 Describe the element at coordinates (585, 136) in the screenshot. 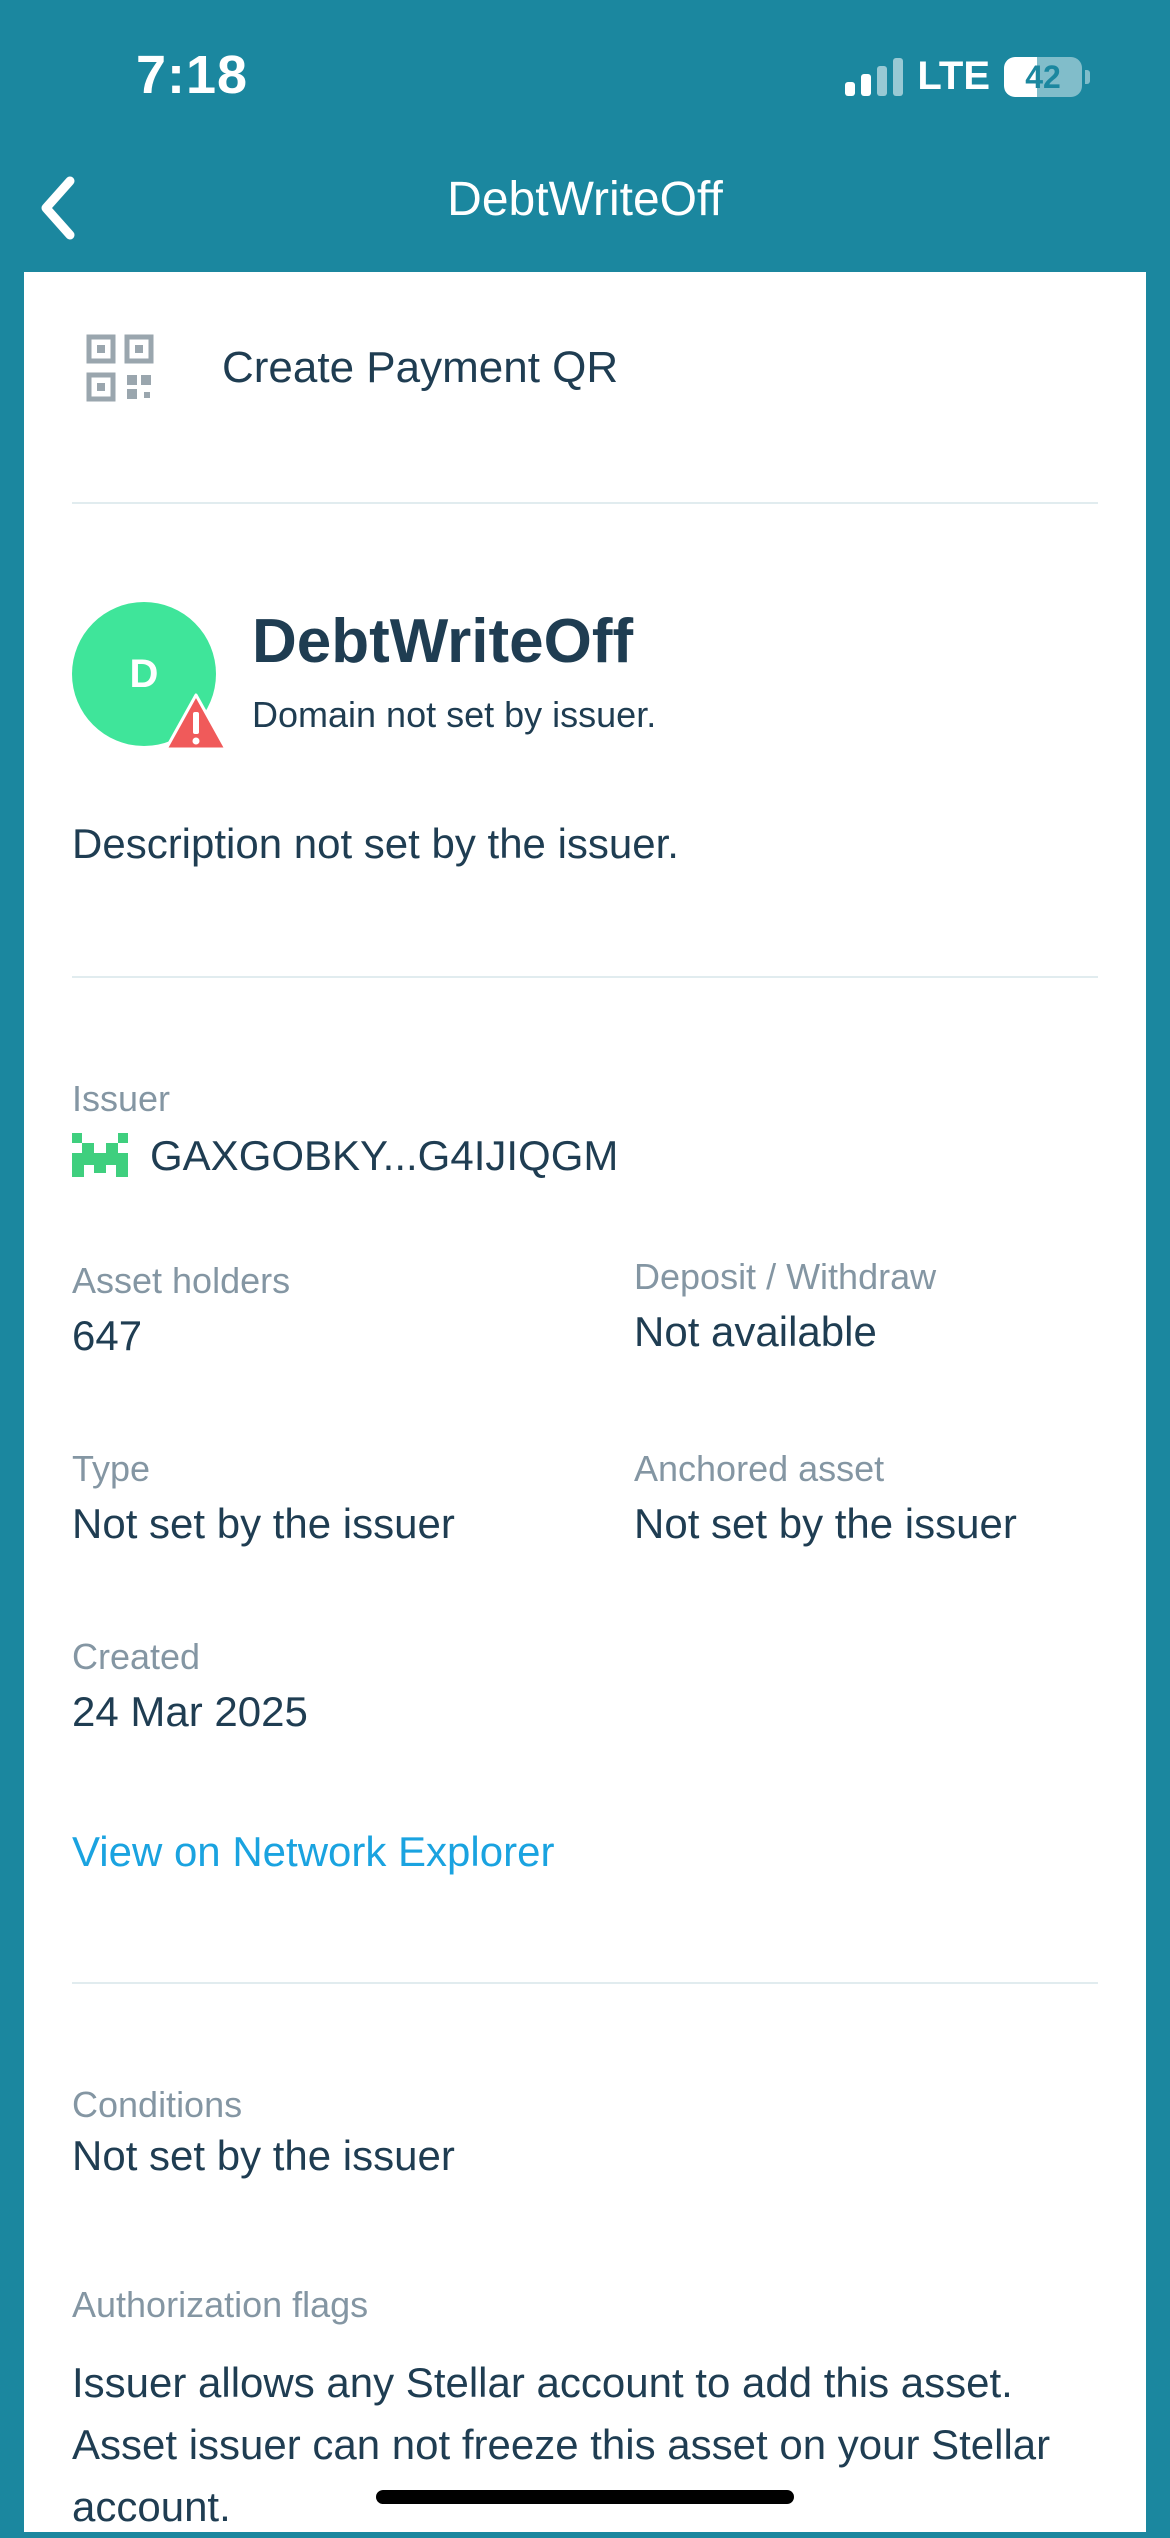

I see `top-bar: 7:18 LTE 42 DebtWriteOff` at that location.